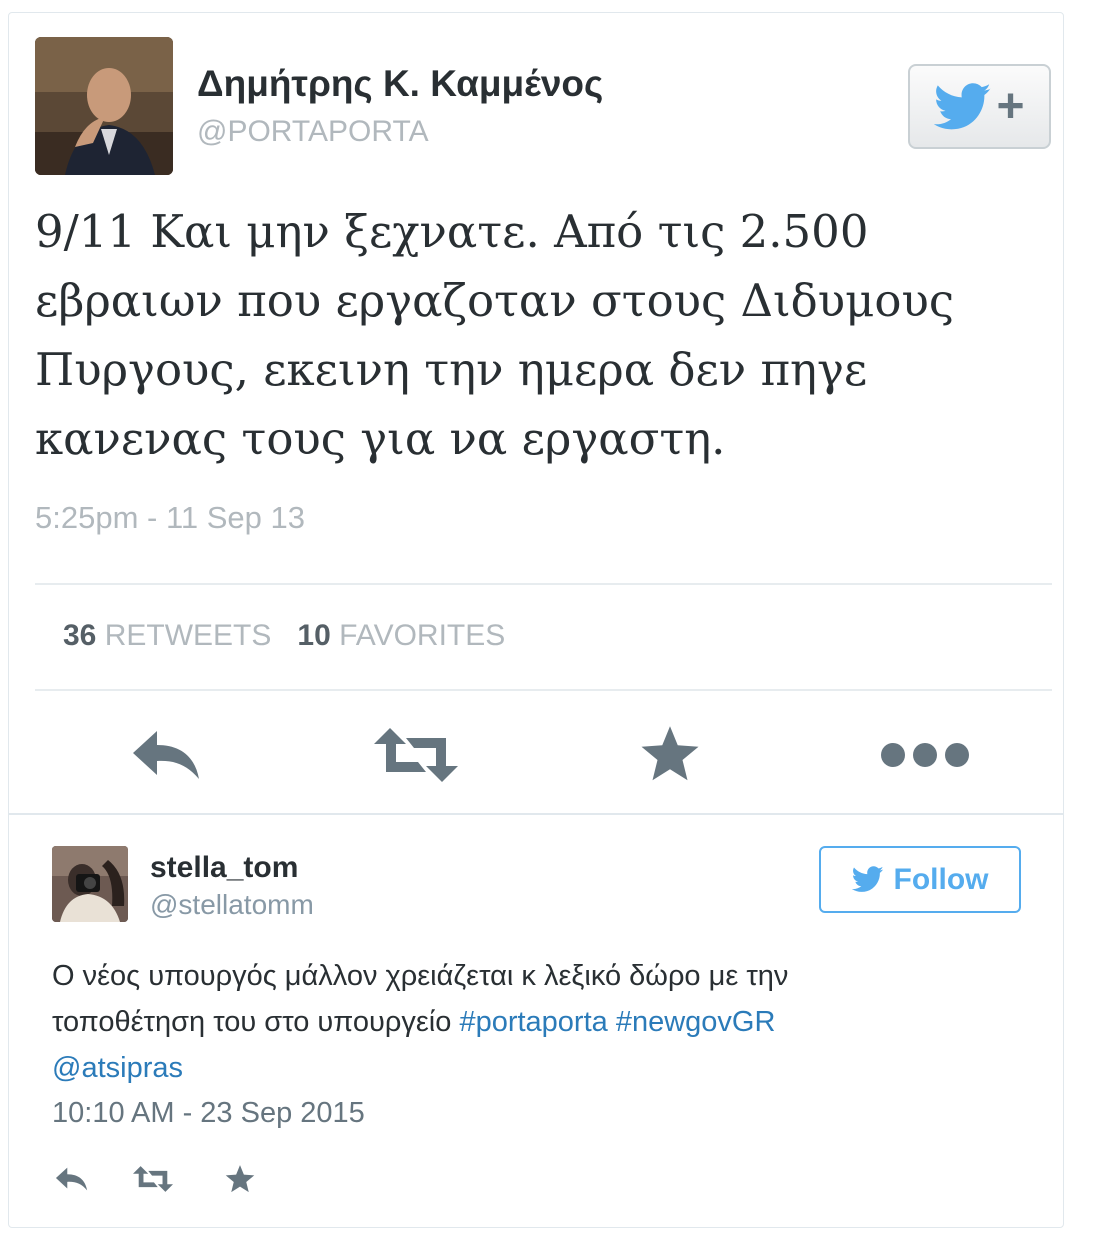 This screenshot has height=1253, width=1099. I want to click on tweet-divider, so click(536, 814).